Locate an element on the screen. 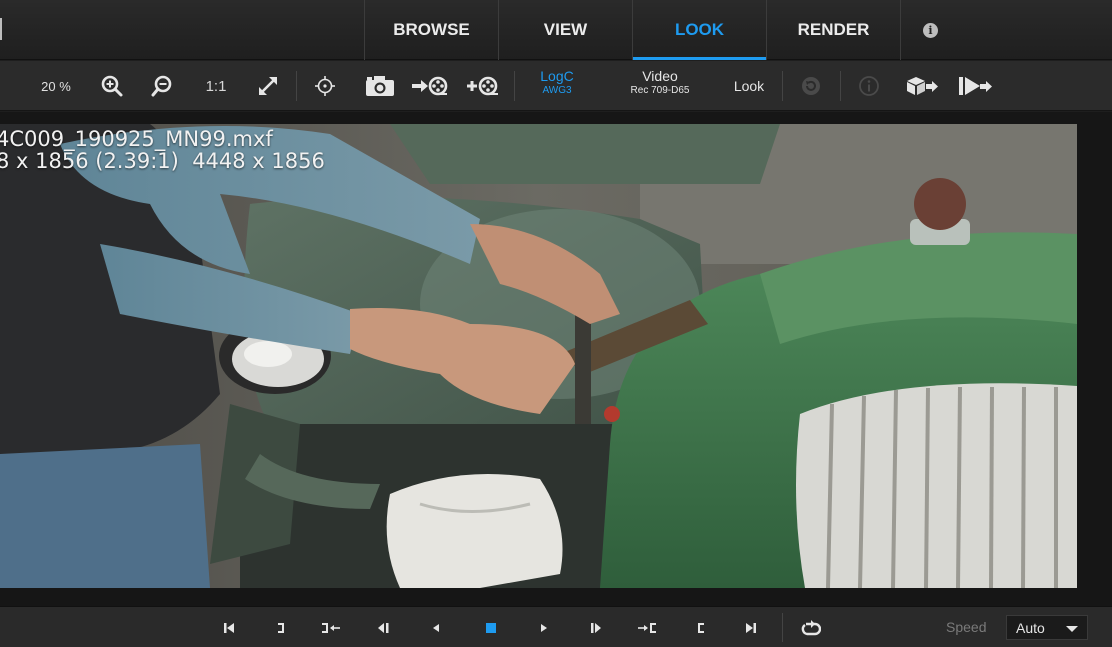 The width and height of the screenshot is (1112, 647). play-forward-icon is located at coordinates (544, 627).